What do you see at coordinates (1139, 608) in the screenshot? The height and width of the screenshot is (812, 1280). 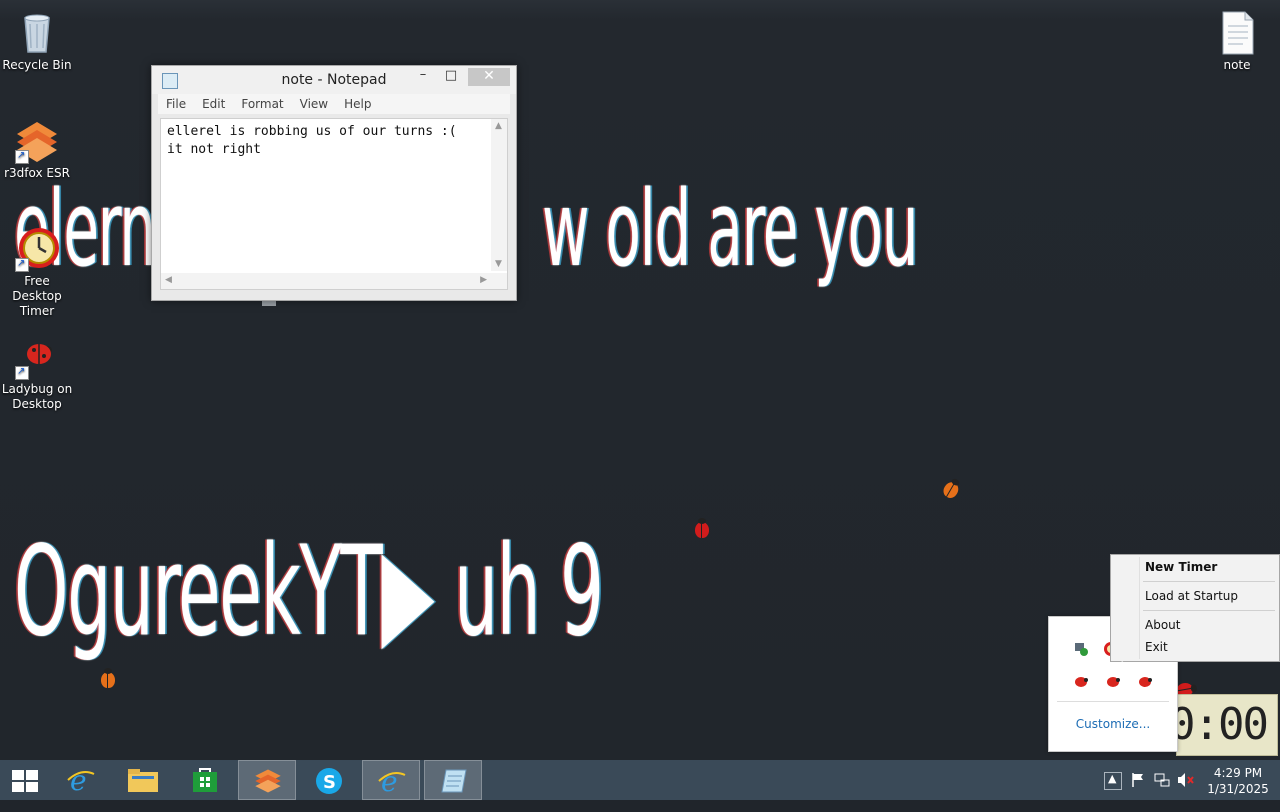 I see `menu-gutter` at bounding box center [1139, 608].